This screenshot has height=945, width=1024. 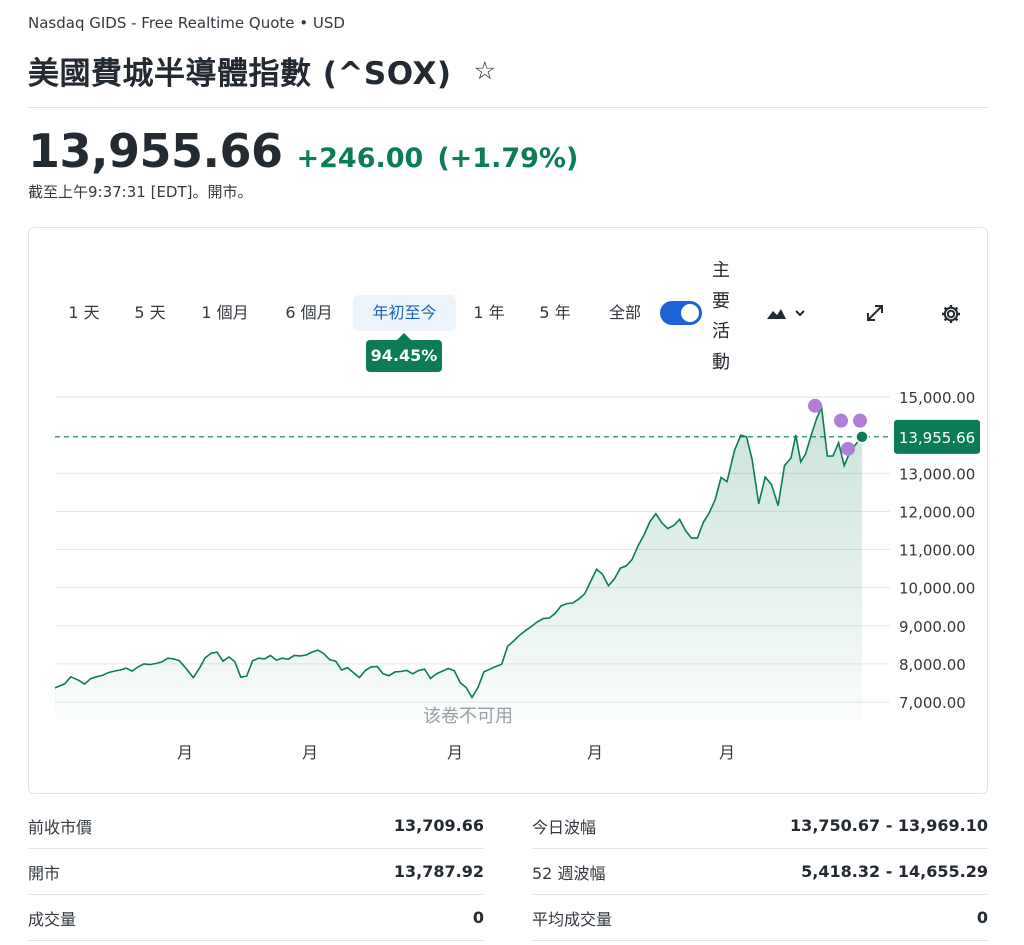 I want to click on title-row: 美國費城半導體指數 (^SOX) ☆, so click(x=262, y=70).